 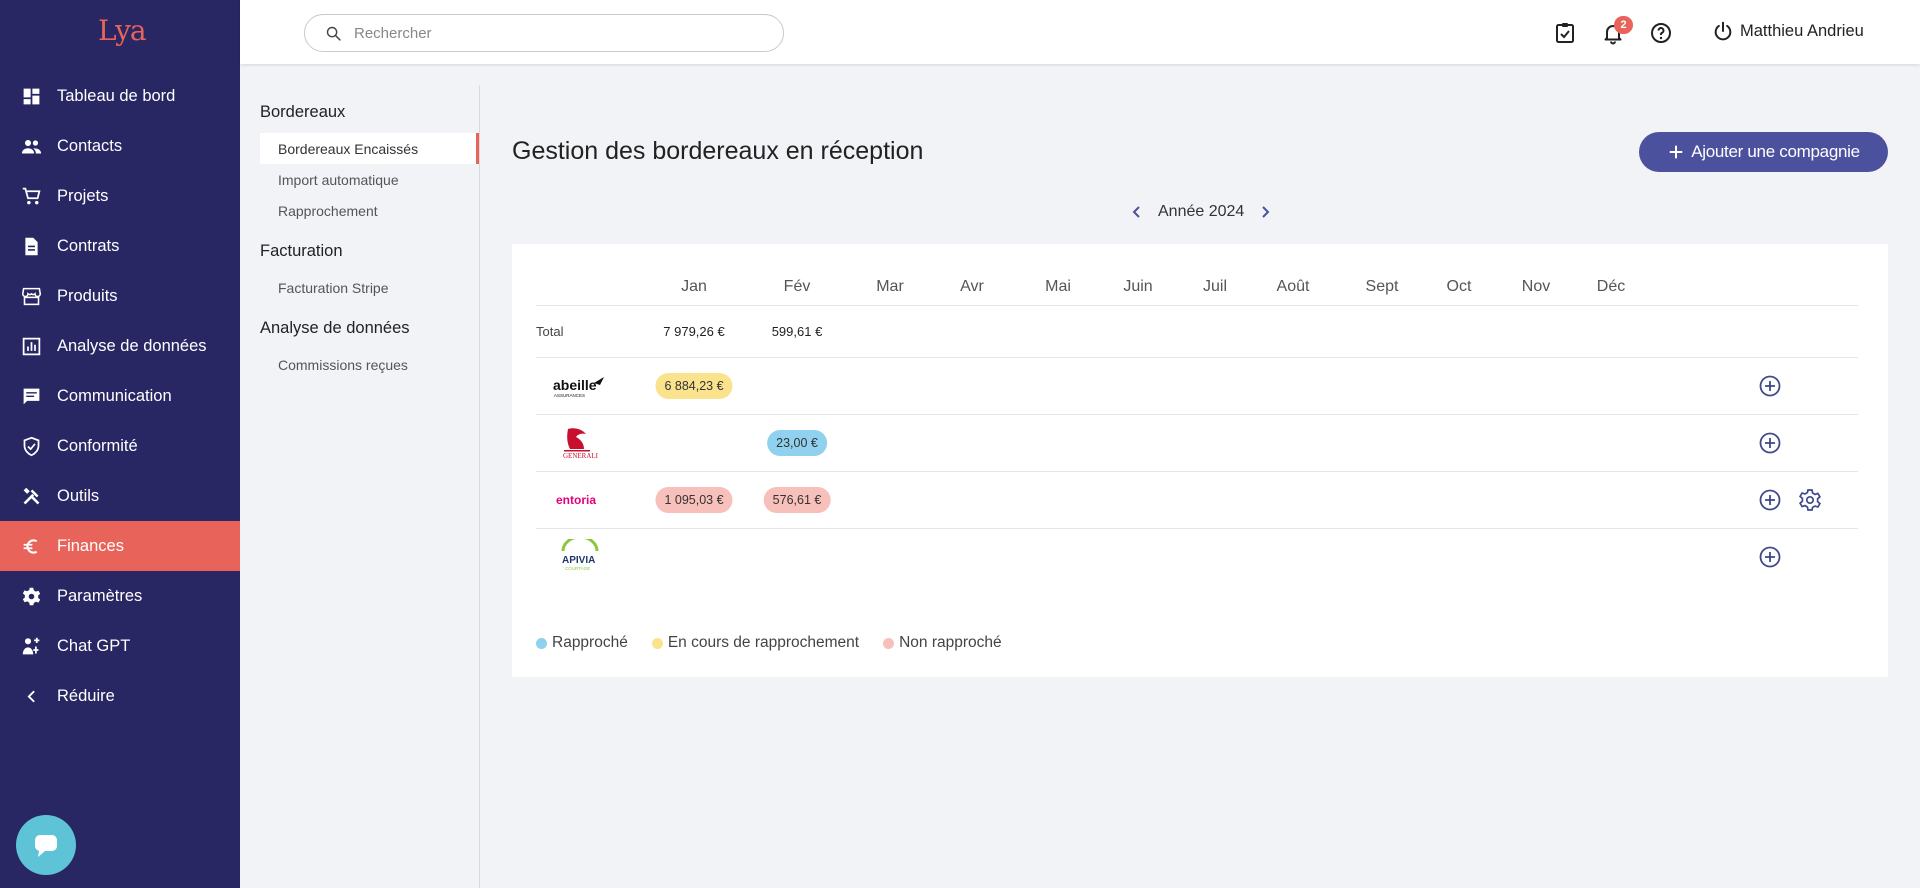 I want to click on sidebar-item-finances: Finances, so click(x=120, y=546).